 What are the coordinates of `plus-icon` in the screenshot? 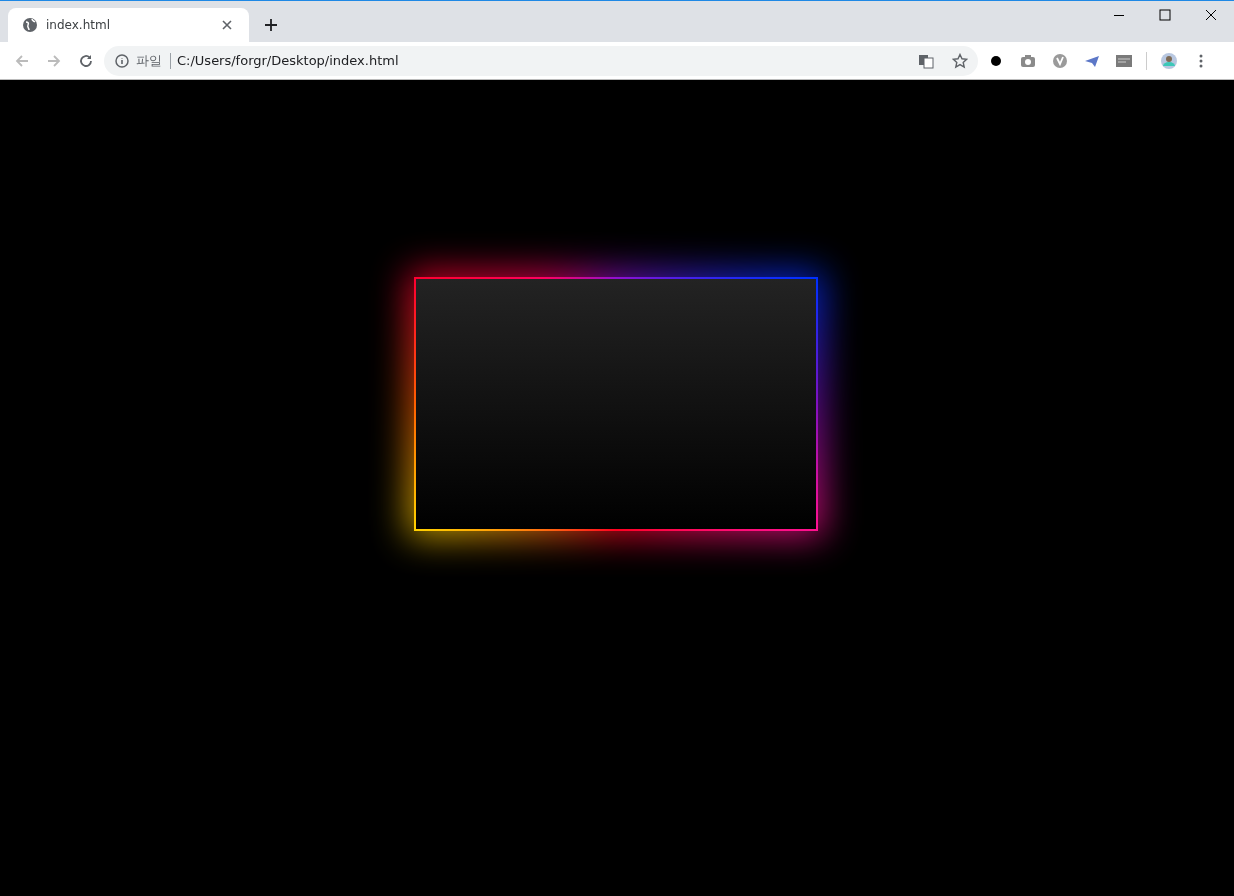 It's located at (271, 25).